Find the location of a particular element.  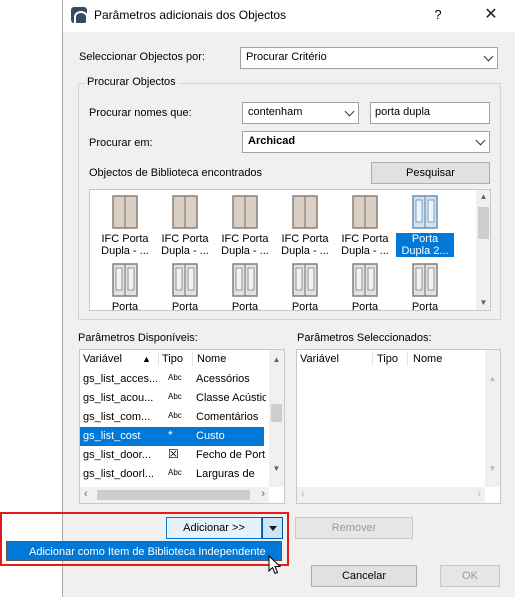

library-scrollbar: ▲ ▼ is located at coordinates (483, 250).